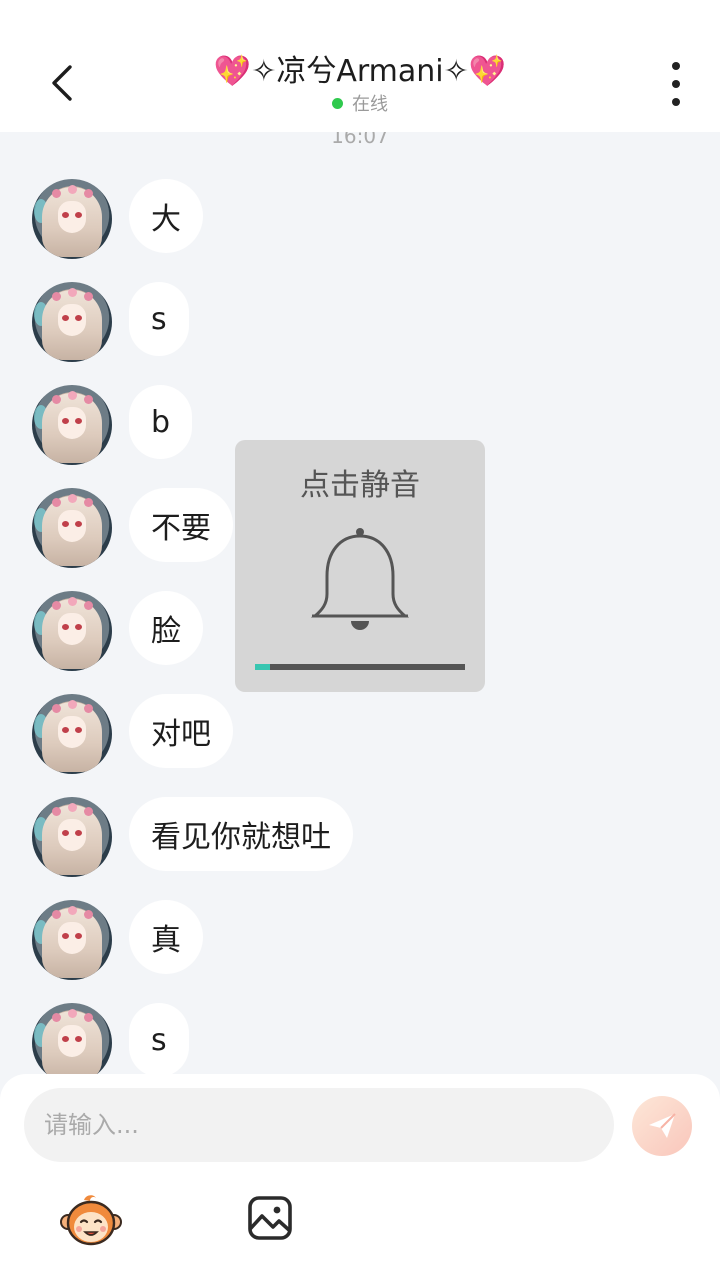 The width and height of the screenshot is (720, 1280). I want to click on mute-progress-fill, so click(262, 667).